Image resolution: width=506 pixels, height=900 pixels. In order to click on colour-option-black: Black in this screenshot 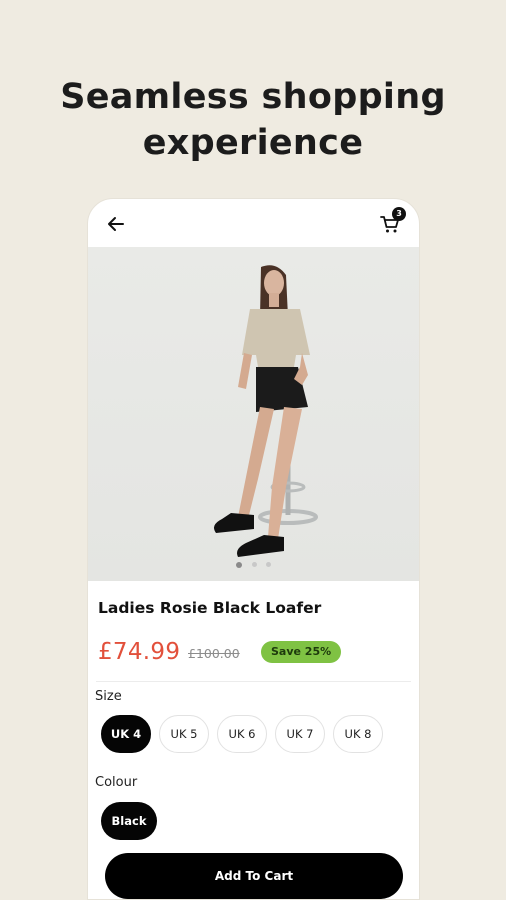, I will do `click(129, 821)`.